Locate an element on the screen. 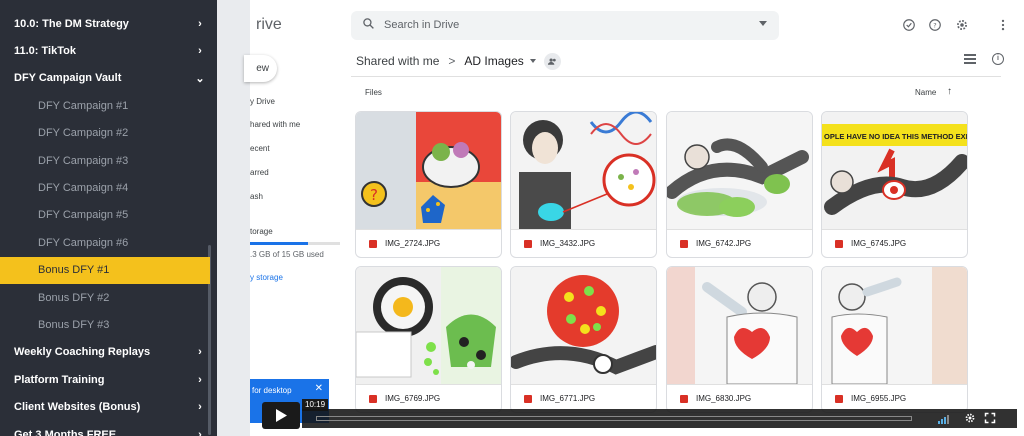 The width and height of the screenshot is (1024, 436). header-divider is located at coordinates (676, 76).